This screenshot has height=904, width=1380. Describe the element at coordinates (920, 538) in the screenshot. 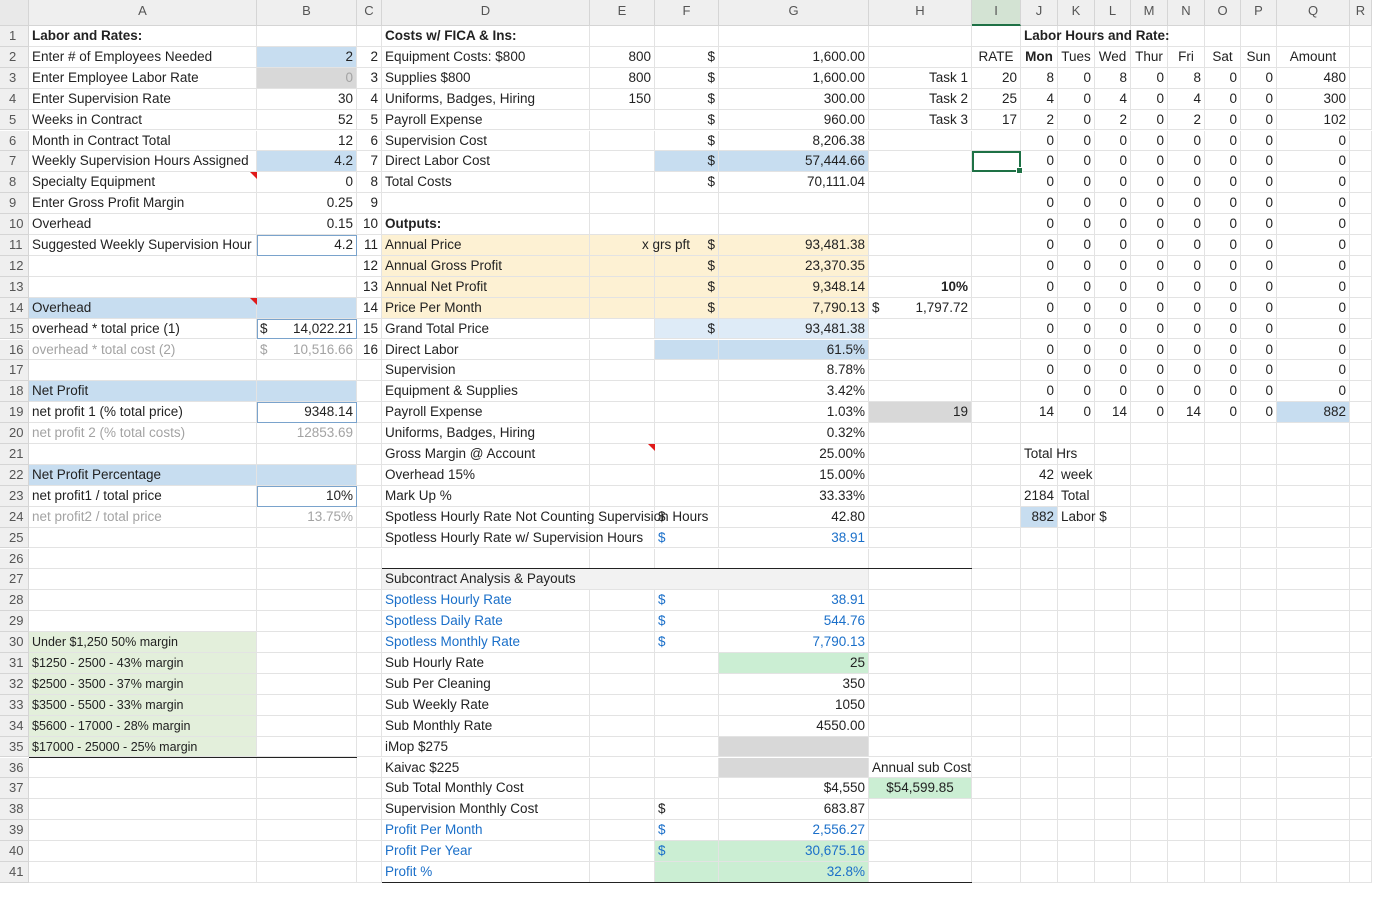

I see `cell-H25` at that location.